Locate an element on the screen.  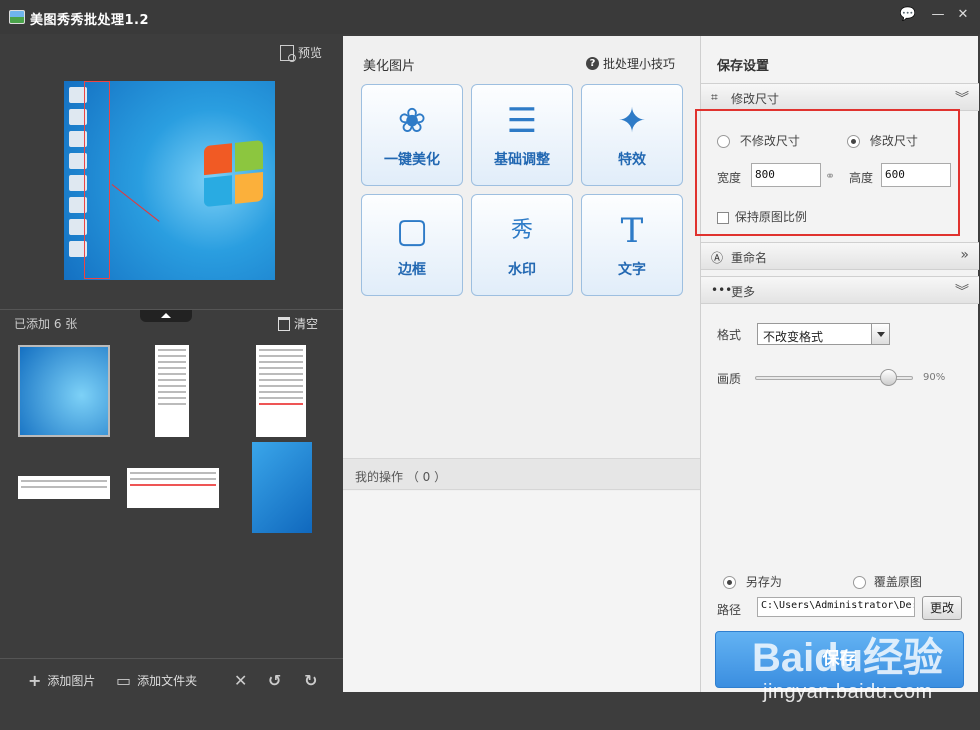
panel-title: 美化图片 is located at coordinates (389, 66).